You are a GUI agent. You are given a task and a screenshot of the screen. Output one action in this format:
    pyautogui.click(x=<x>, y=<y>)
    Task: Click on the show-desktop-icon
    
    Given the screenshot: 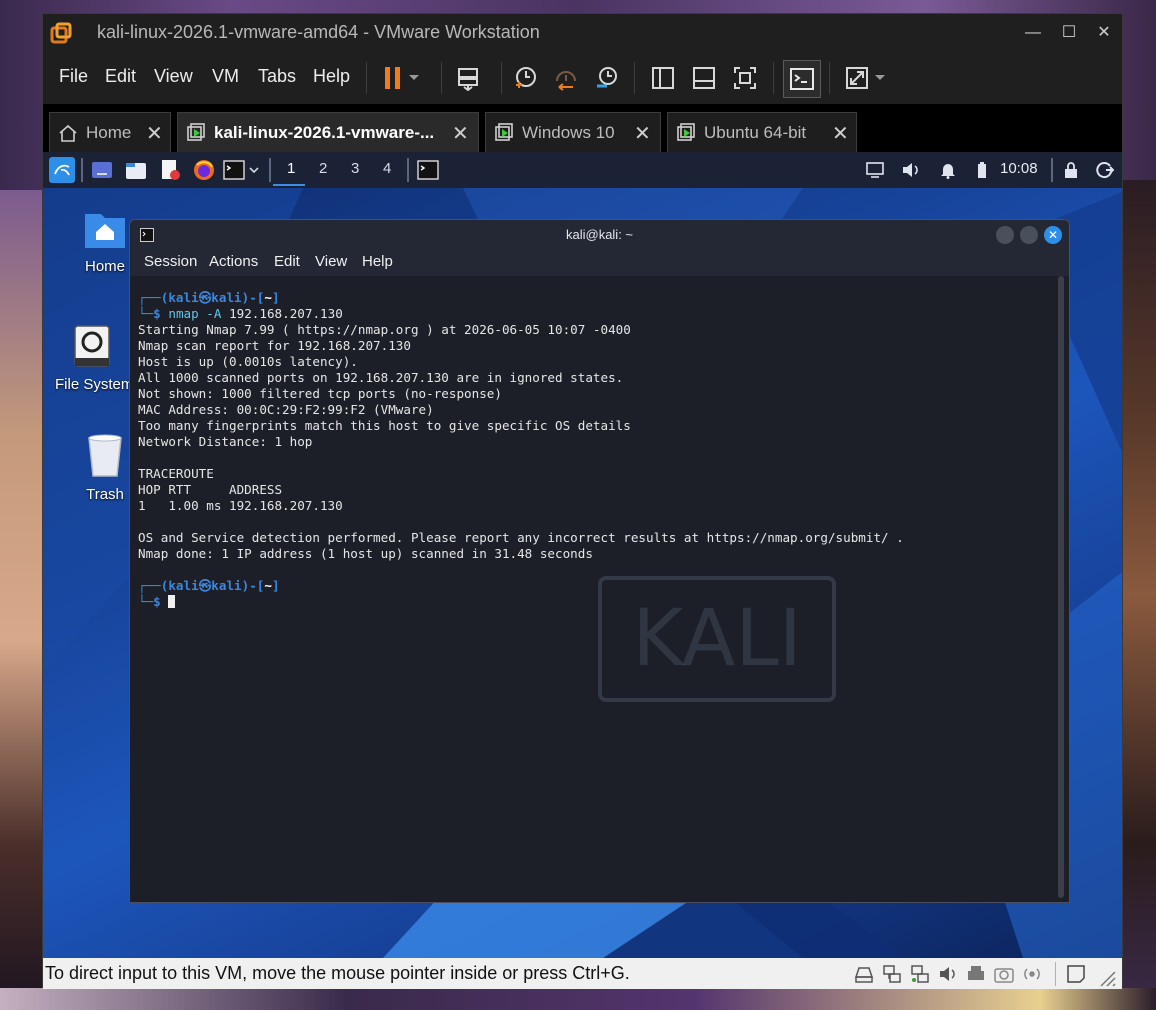 What is the action you would take?
    pyautogui.click(x=102, y=170)
    